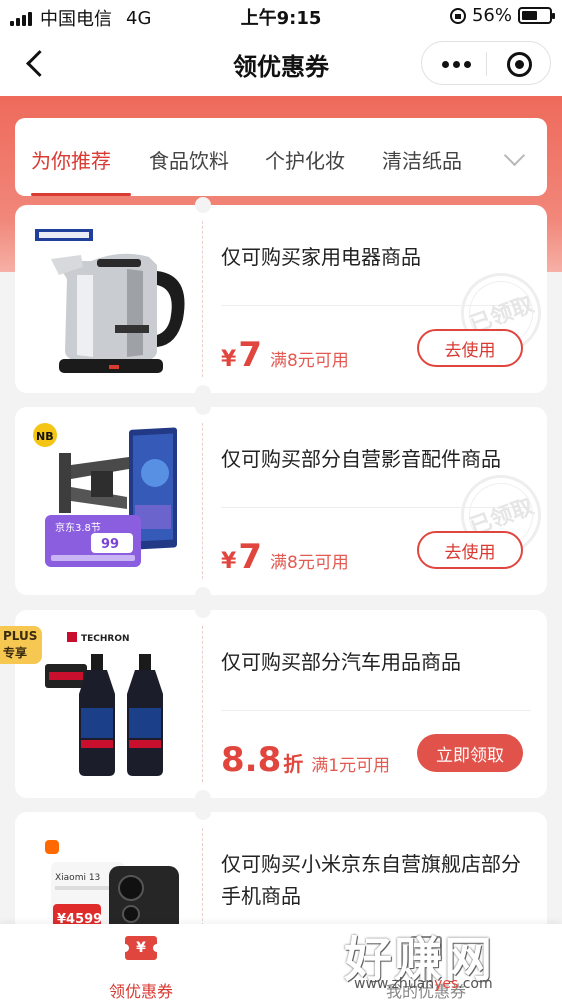  I want to click on fuel-additive-image: TECHRON, so click(104, 704).